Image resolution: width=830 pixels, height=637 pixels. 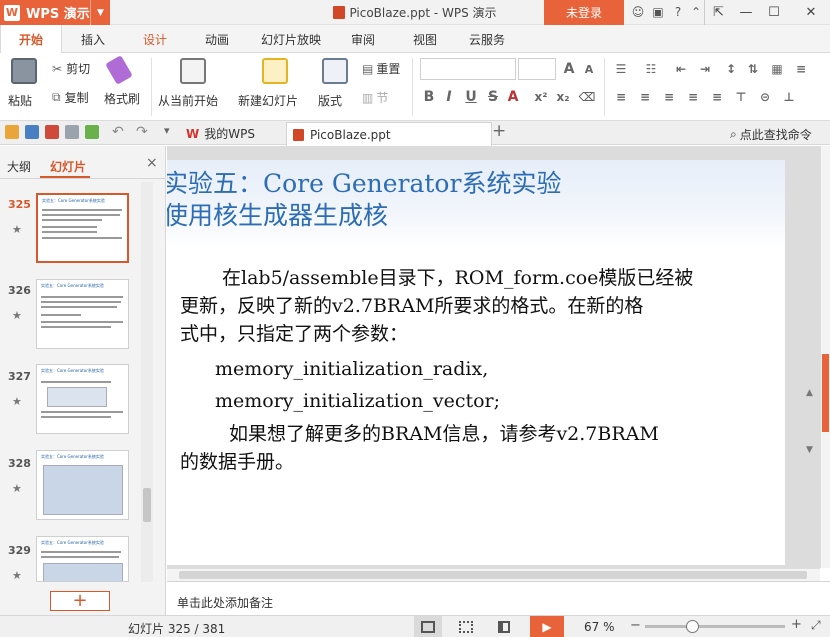 What do you see at coordinates (471, 97) in the screenshot?
I see `underline-icon: U` at bounding box center [471, 97].